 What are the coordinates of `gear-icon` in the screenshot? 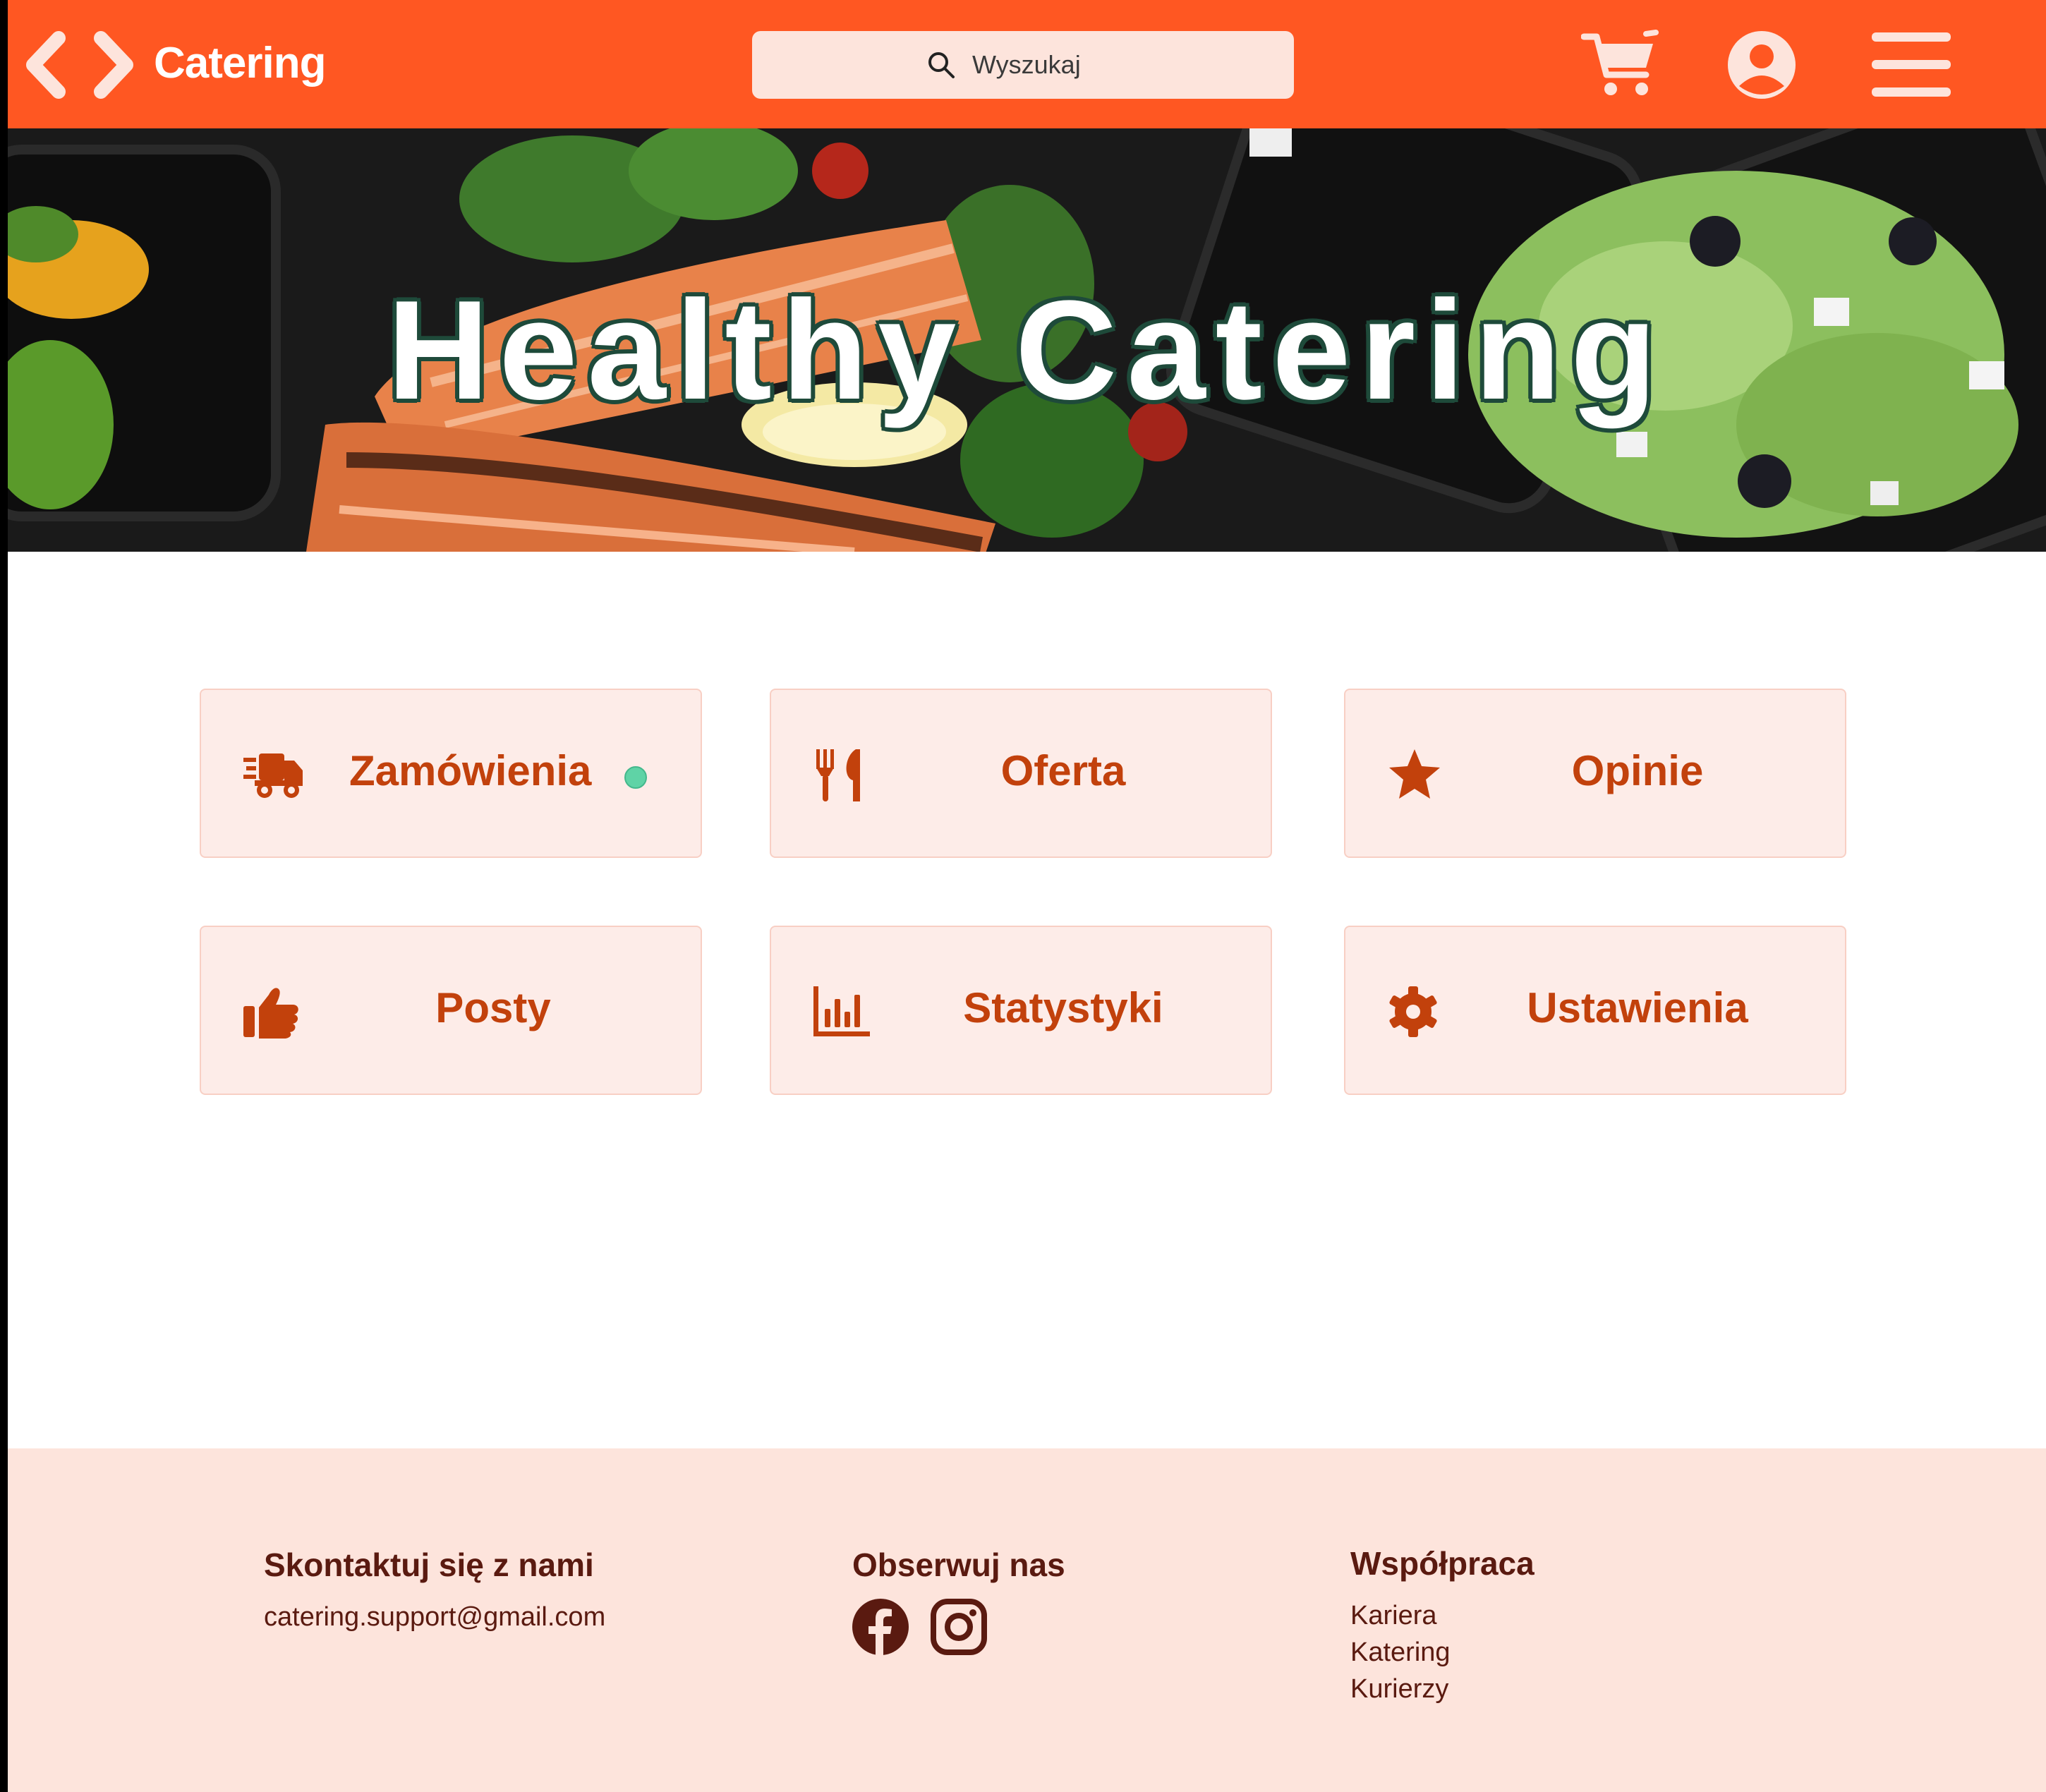 It's located at (1418, 1012).